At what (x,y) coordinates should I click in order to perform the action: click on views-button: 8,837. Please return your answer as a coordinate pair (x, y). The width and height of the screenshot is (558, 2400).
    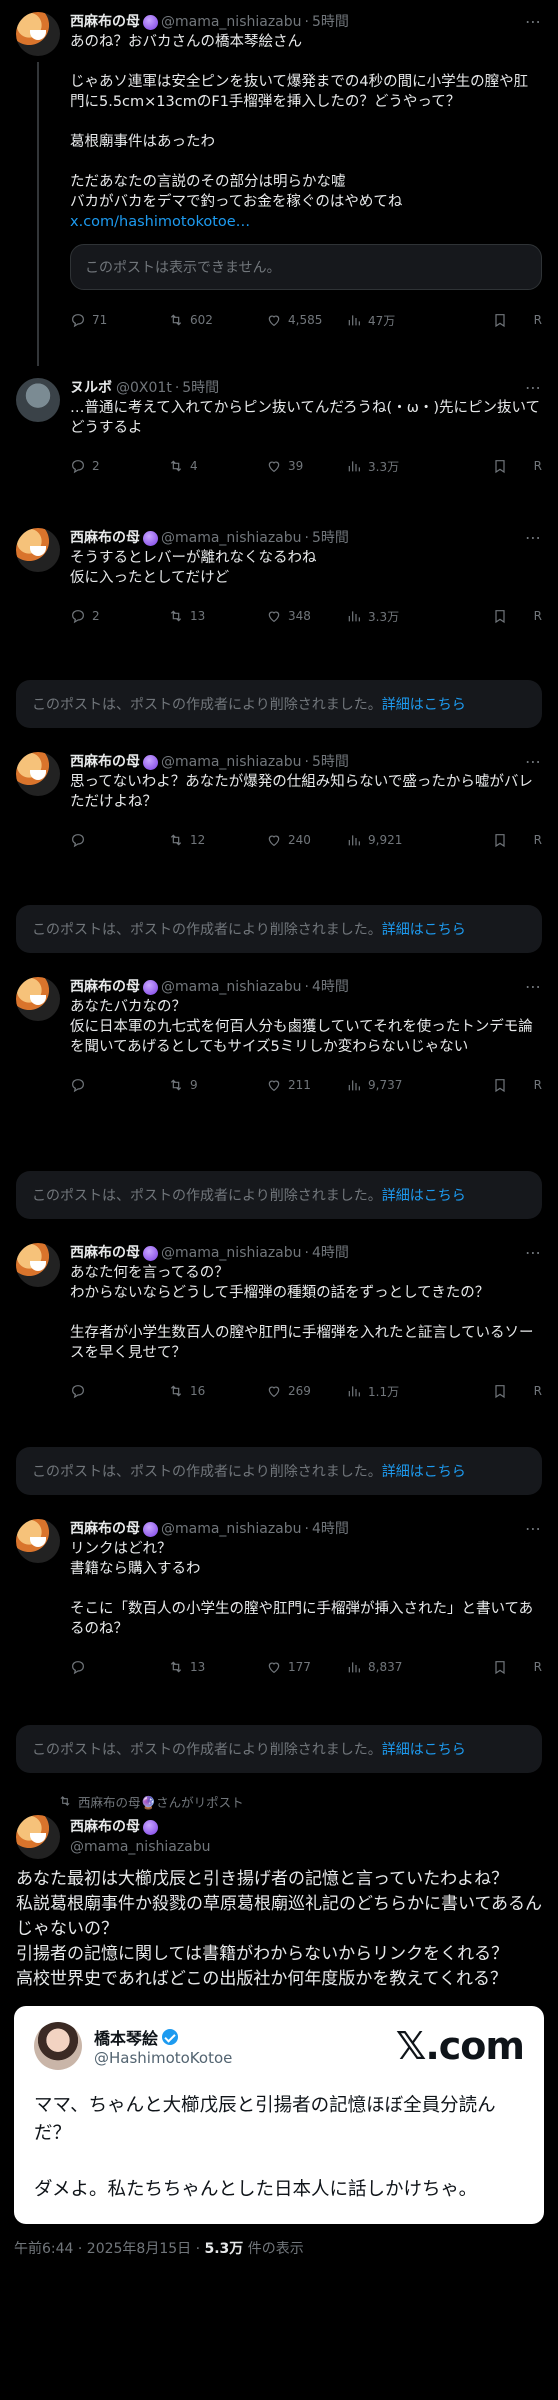
    Looking at the image, I should click on (385, 1667).